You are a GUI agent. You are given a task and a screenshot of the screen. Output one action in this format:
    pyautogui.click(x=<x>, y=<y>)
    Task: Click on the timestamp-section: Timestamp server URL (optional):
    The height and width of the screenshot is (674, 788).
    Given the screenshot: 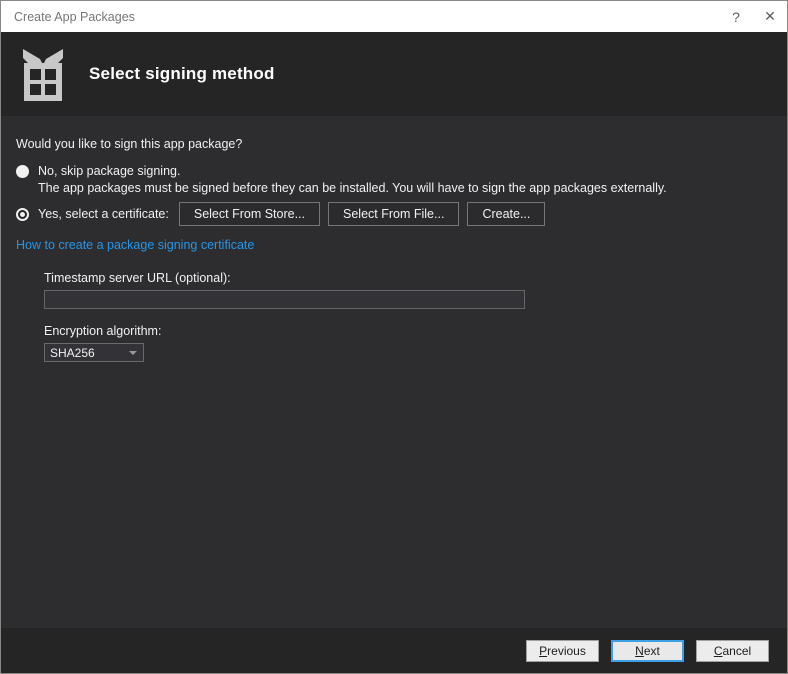 What is the action you would take?
    pyautogui.click(x=408, y=290)
    